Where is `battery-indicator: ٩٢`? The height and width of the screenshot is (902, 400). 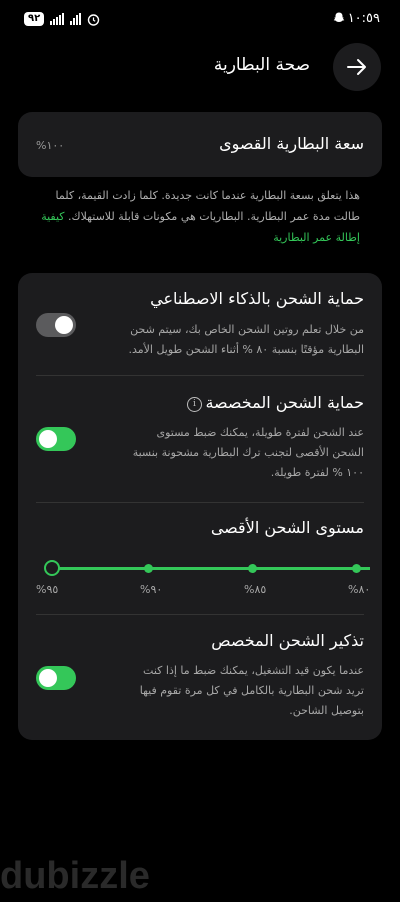
battery-indicator: ٩٢ is located at coordinates (34, 19).